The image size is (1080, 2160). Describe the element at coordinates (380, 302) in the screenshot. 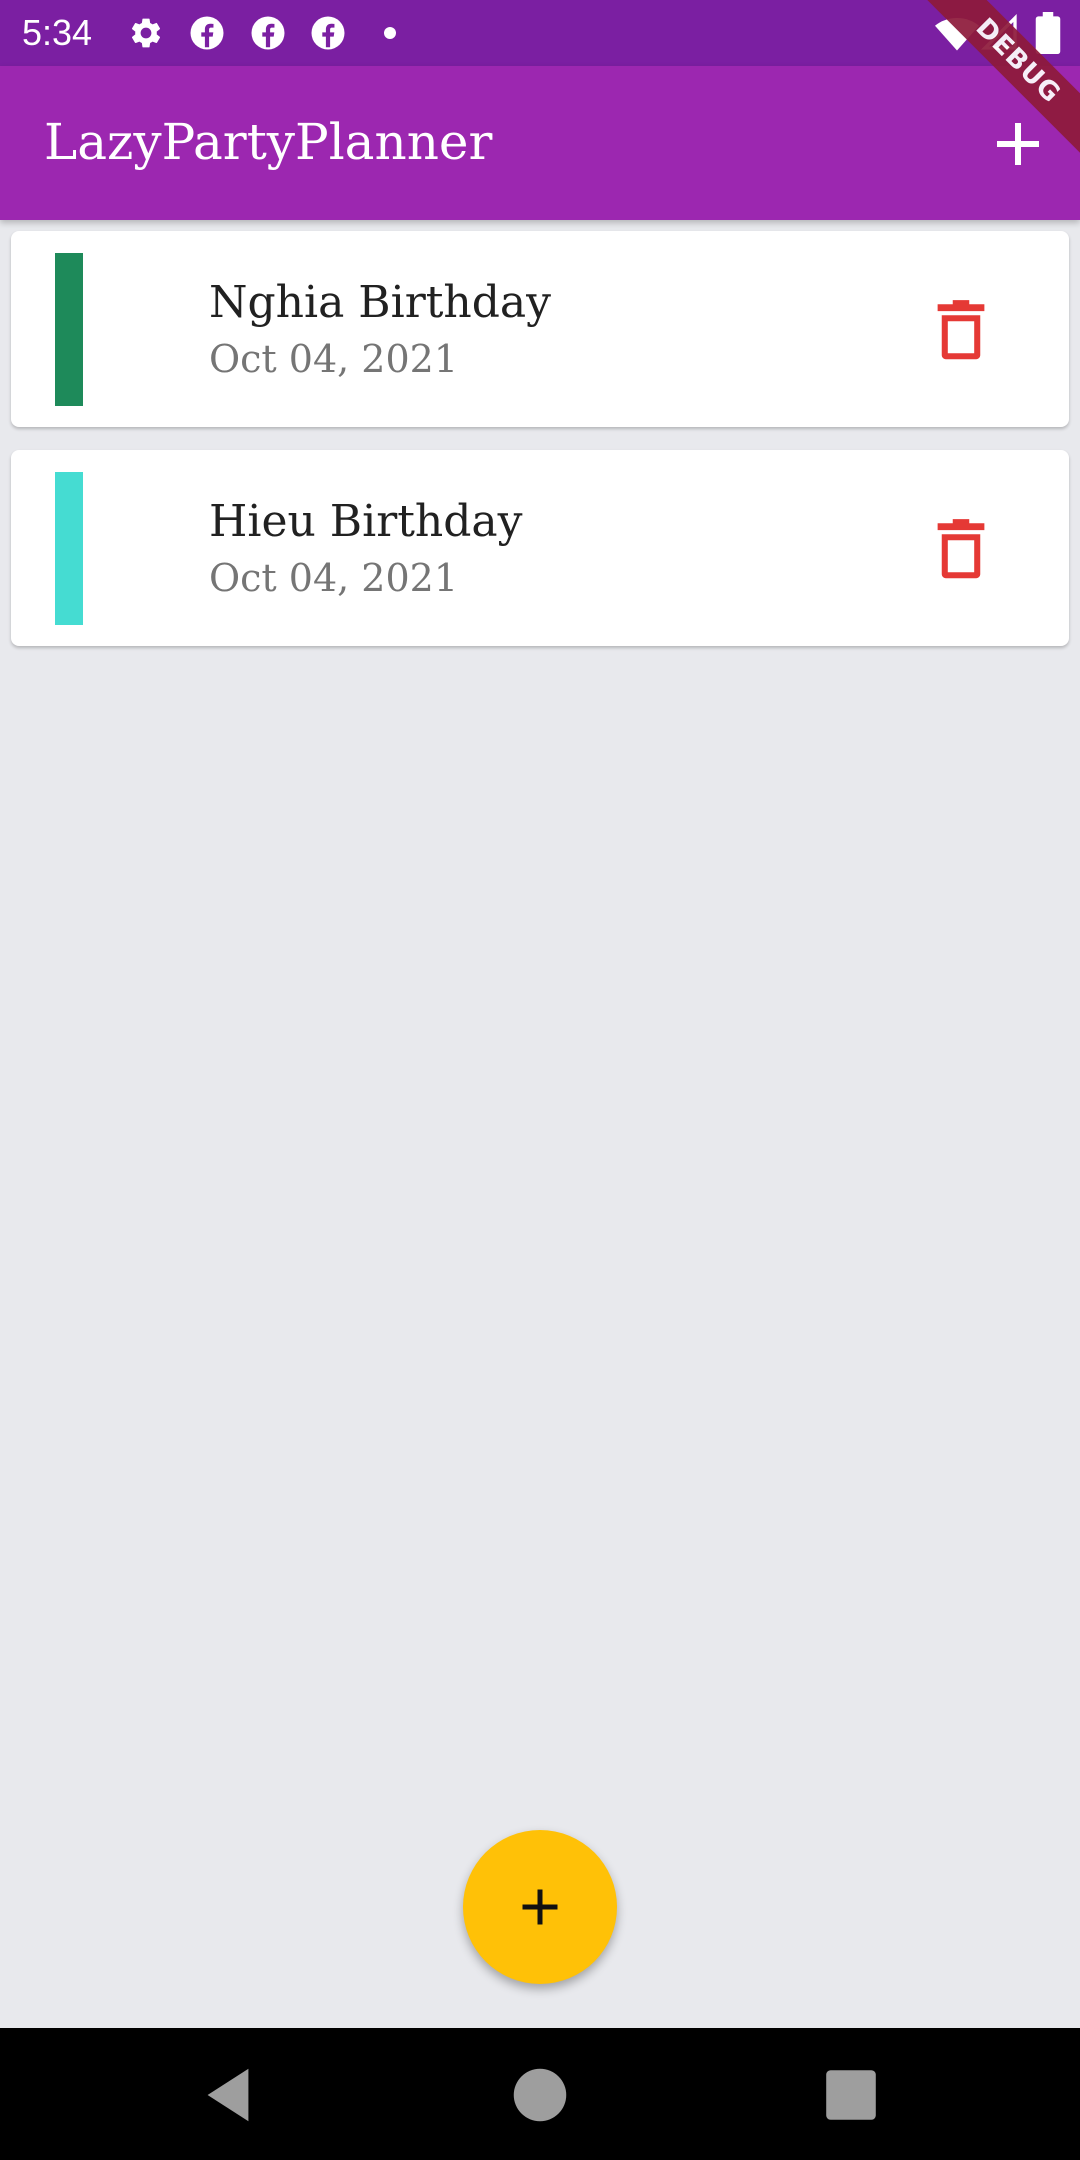

I see `event-title: Nghia Birthday` at that location.